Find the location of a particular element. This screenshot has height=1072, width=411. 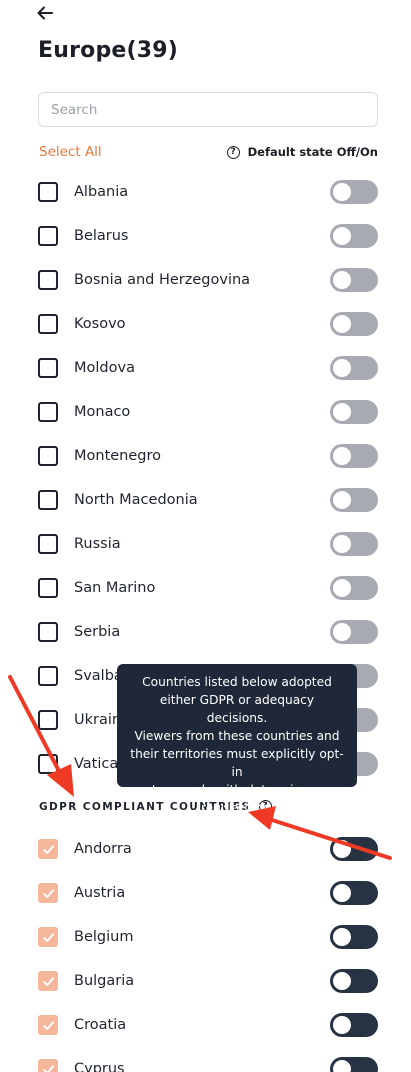

country-row: Croatia is located at coordinates (208, 1025).